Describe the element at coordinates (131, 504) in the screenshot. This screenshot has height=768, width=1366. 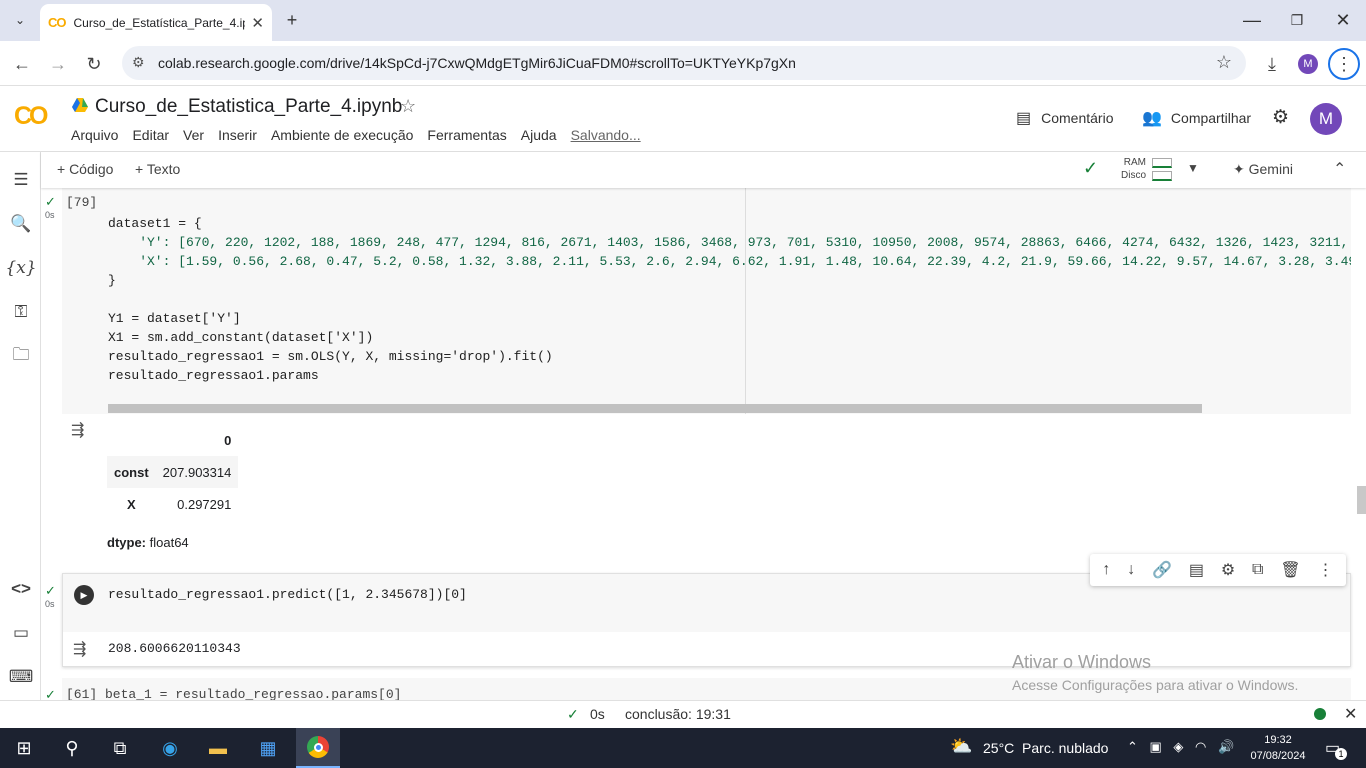
I see `row-label: X` at that location.